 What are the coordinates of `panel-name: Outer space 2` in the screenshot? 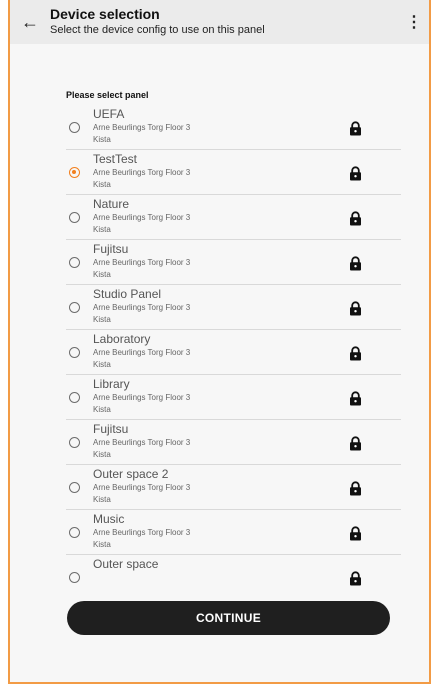 It's located at (131, 474).